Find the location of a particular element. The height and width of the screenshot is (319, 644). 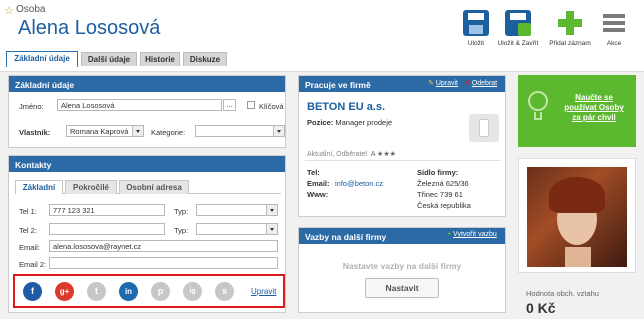

plus-icon: + is located at coordinates (449, 234).